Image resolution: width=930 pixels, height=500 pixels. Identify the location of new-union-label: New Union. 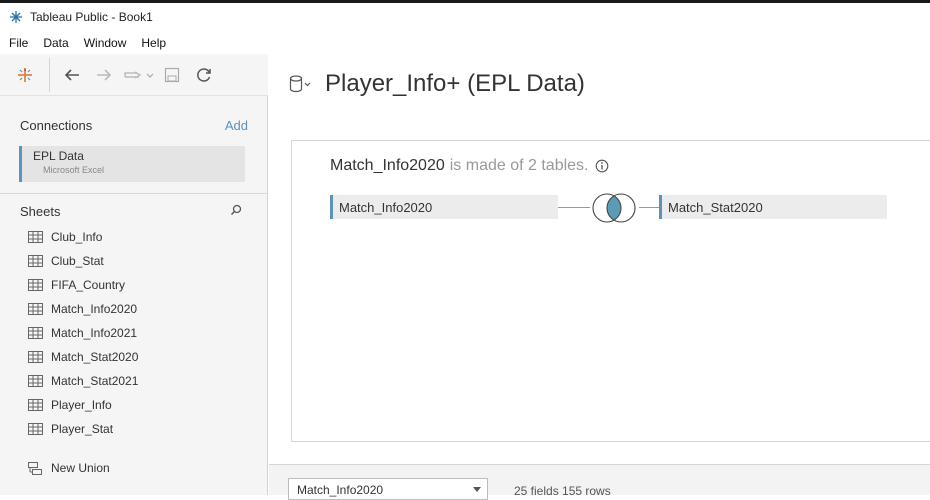
(80, 468).